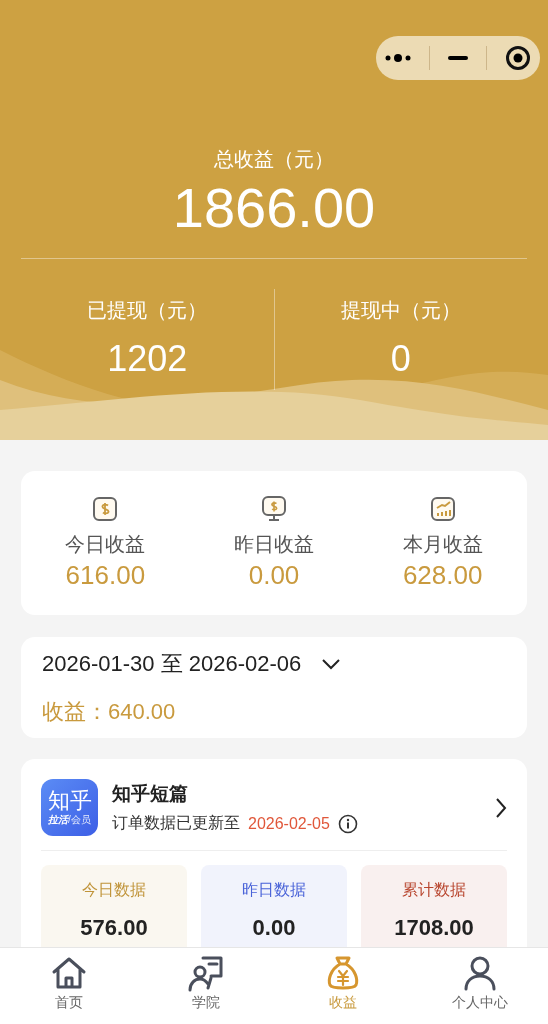 The image size is (548, 1024). I want to click on more-icon, so click(398, 58).